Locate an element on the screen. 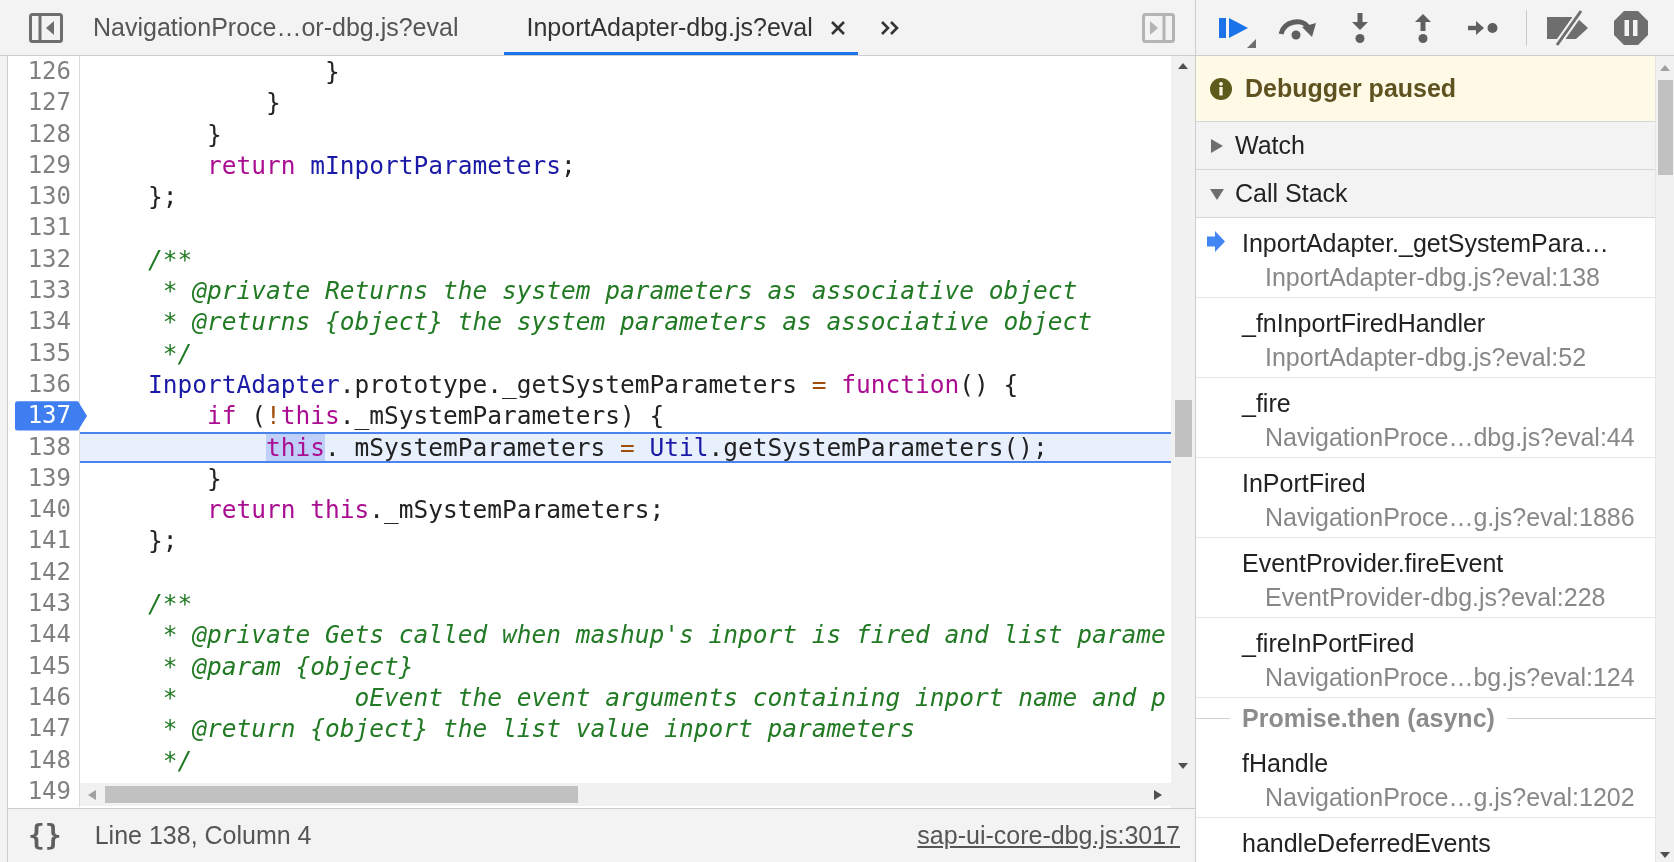 Image resolution: width=1674 pixels, height=862 pixels. frame-location: NavigationProce…bg.js?eval:124 is located at coordinates (1450, 677).